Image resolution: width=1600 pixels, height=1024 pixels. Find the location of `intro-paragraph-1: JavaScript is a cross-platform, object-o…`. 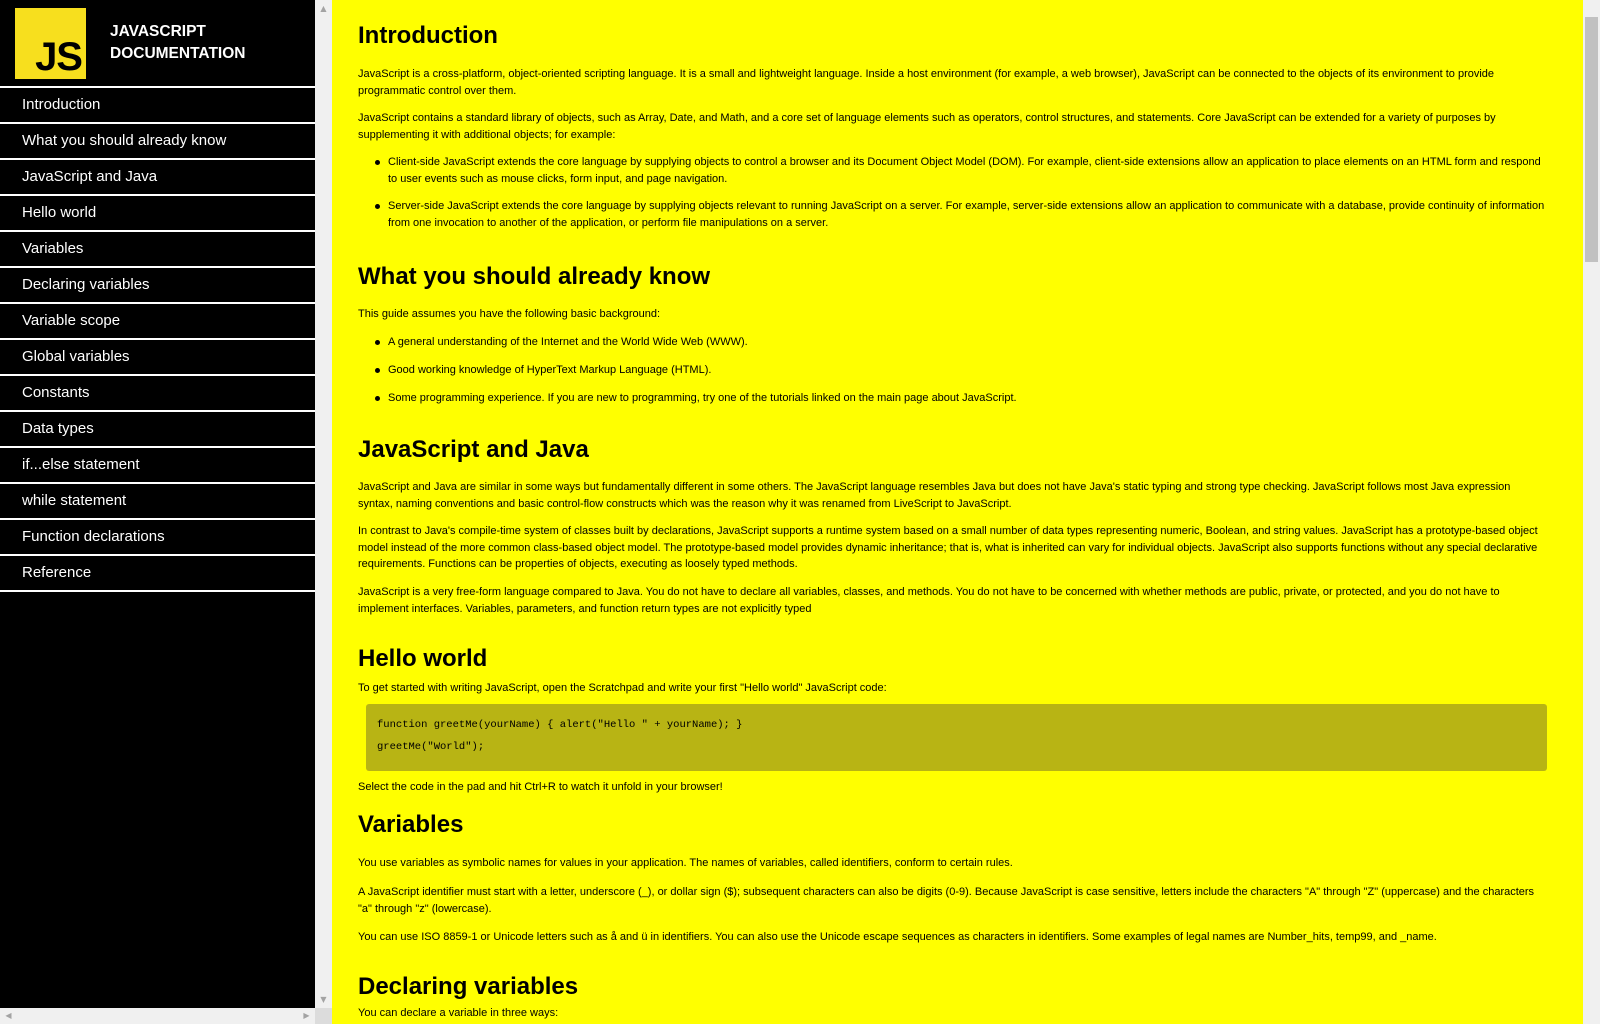

intro-paragraph-1: JavaScript is a cross-platform, object-o… is located at coordinates (926, 82).